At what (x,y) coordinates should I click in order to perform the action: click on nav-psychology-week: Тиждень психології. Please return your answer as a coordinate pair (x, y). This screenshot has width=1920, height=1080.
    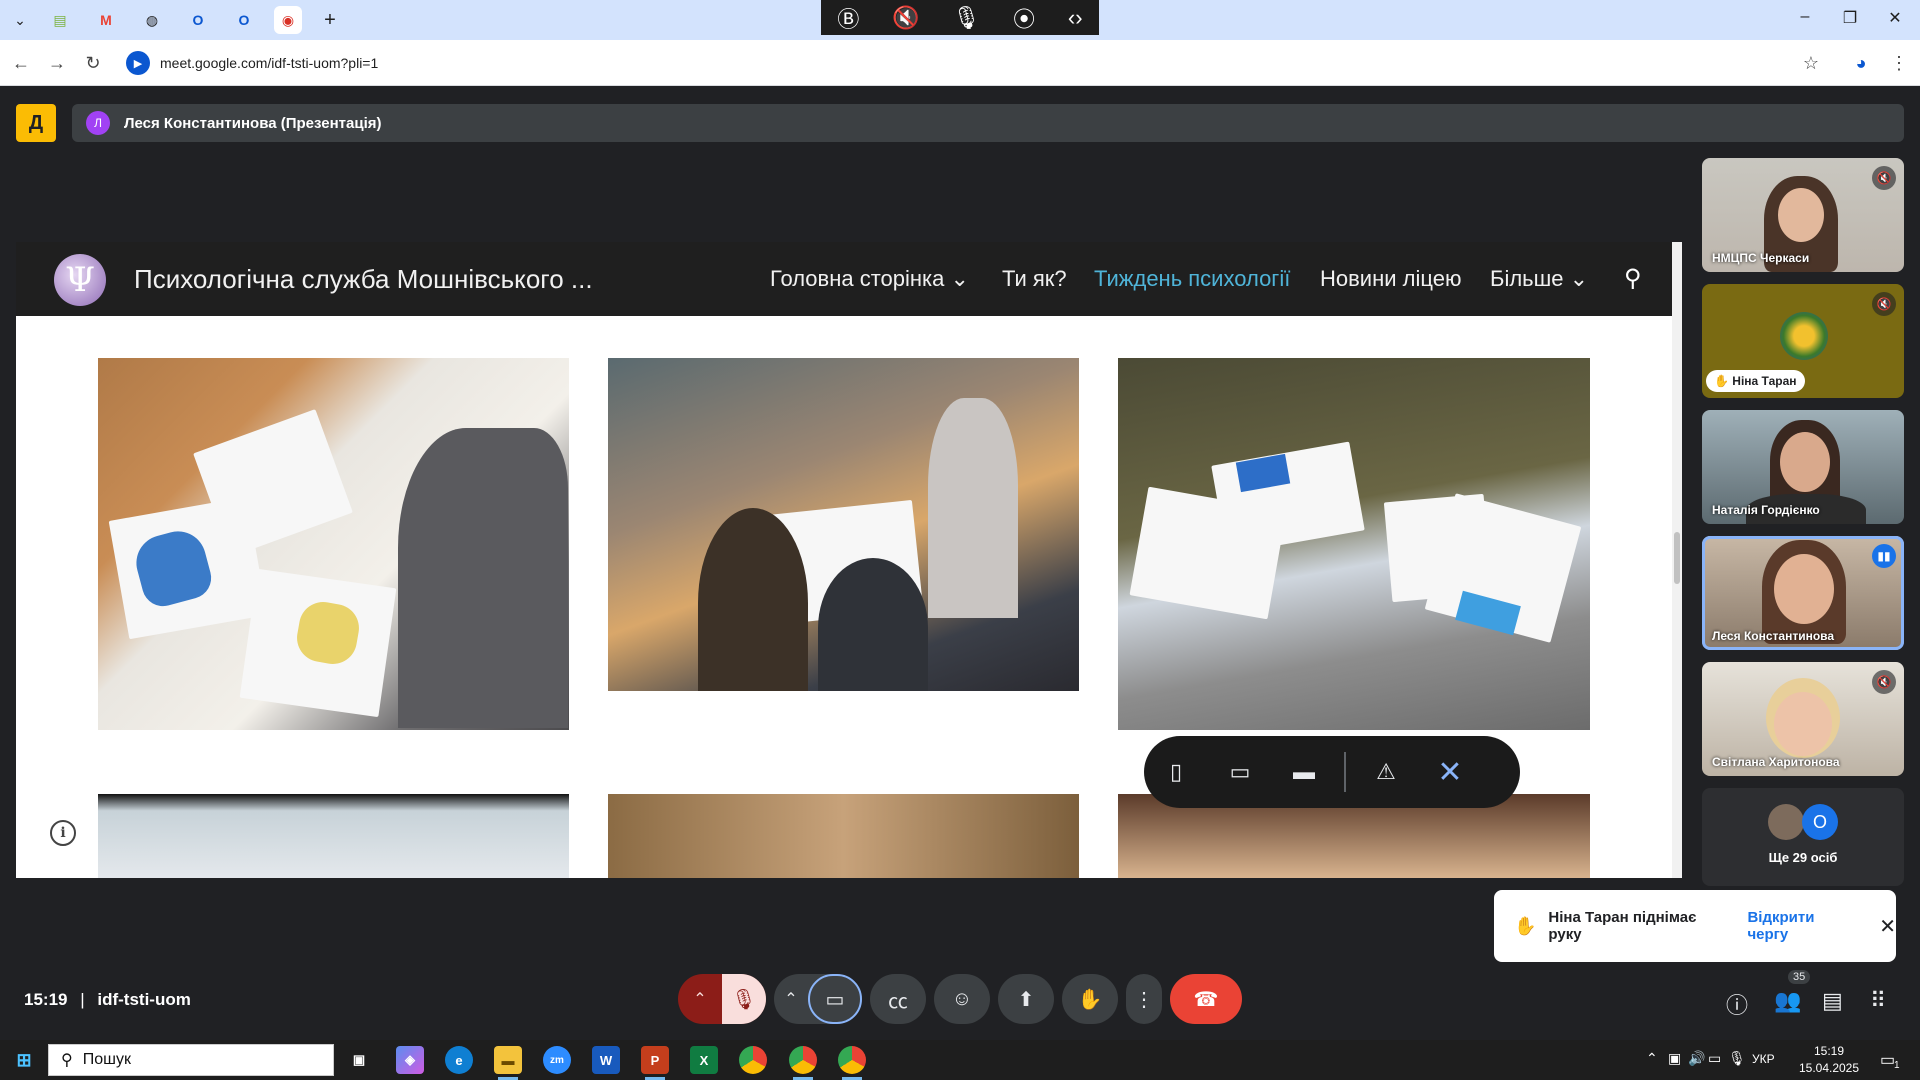
    Looking at the image, I should click on (1192, 279).